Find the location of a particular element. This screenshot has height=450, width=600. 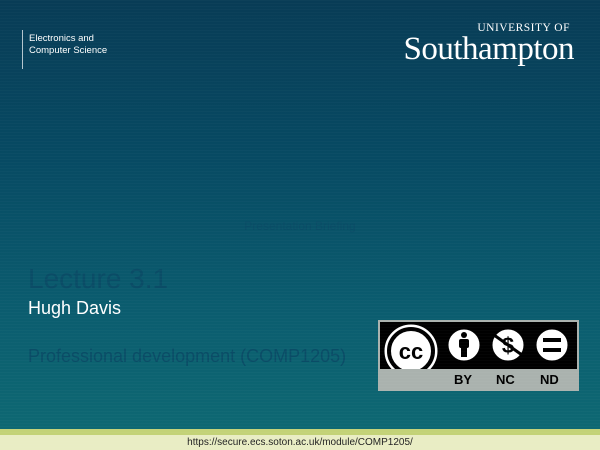

author-name: Hugh Davis is located at coordinates (75, 308).